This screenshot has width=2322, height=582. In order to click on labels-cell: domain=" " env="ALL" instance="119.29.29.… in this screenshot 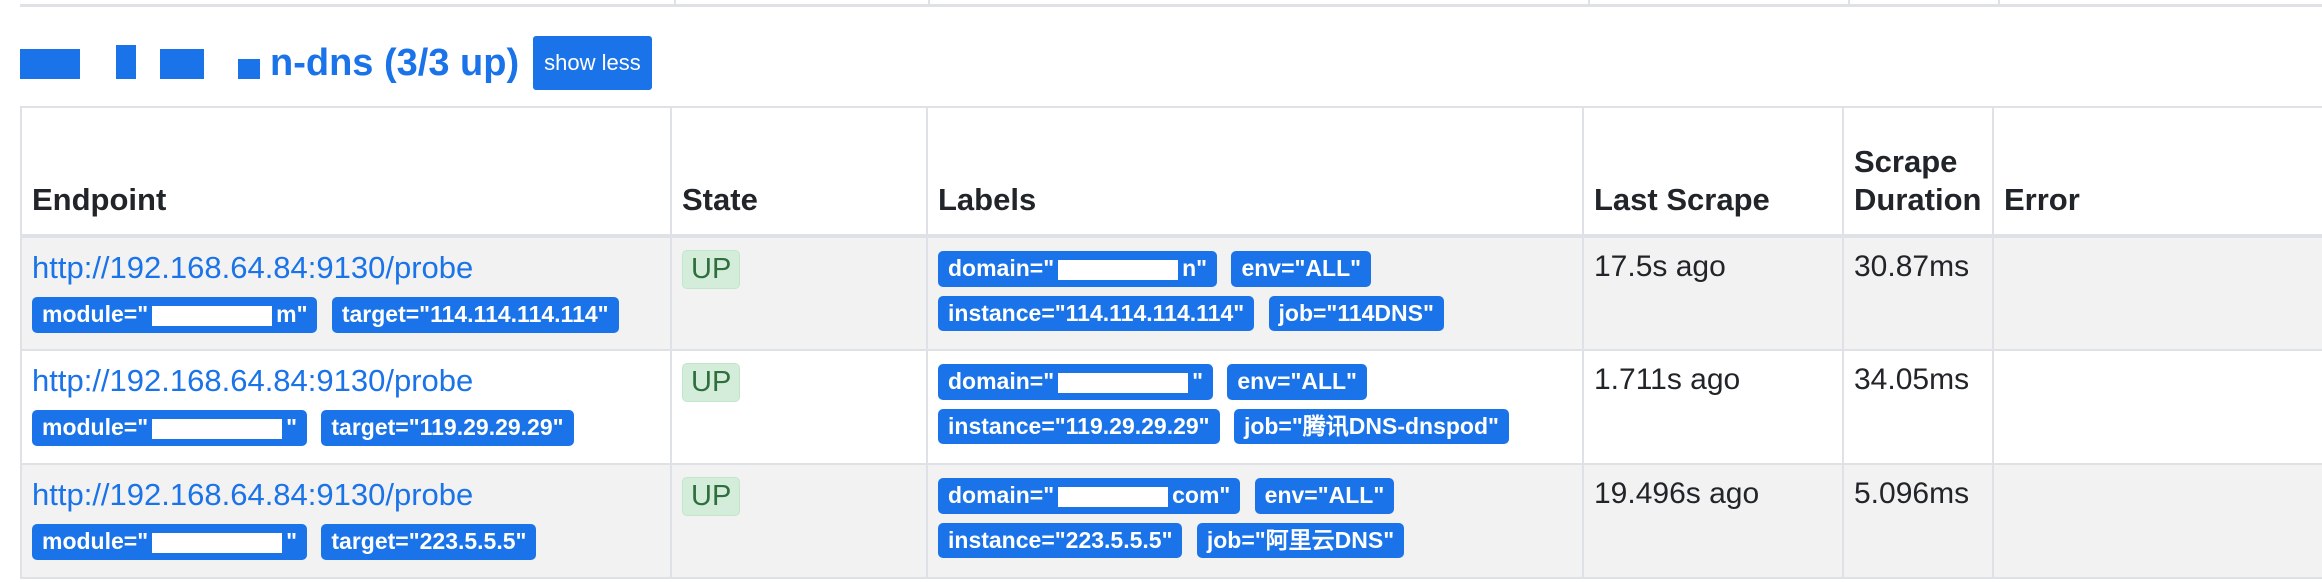, I will do `click(1255, 407)`.